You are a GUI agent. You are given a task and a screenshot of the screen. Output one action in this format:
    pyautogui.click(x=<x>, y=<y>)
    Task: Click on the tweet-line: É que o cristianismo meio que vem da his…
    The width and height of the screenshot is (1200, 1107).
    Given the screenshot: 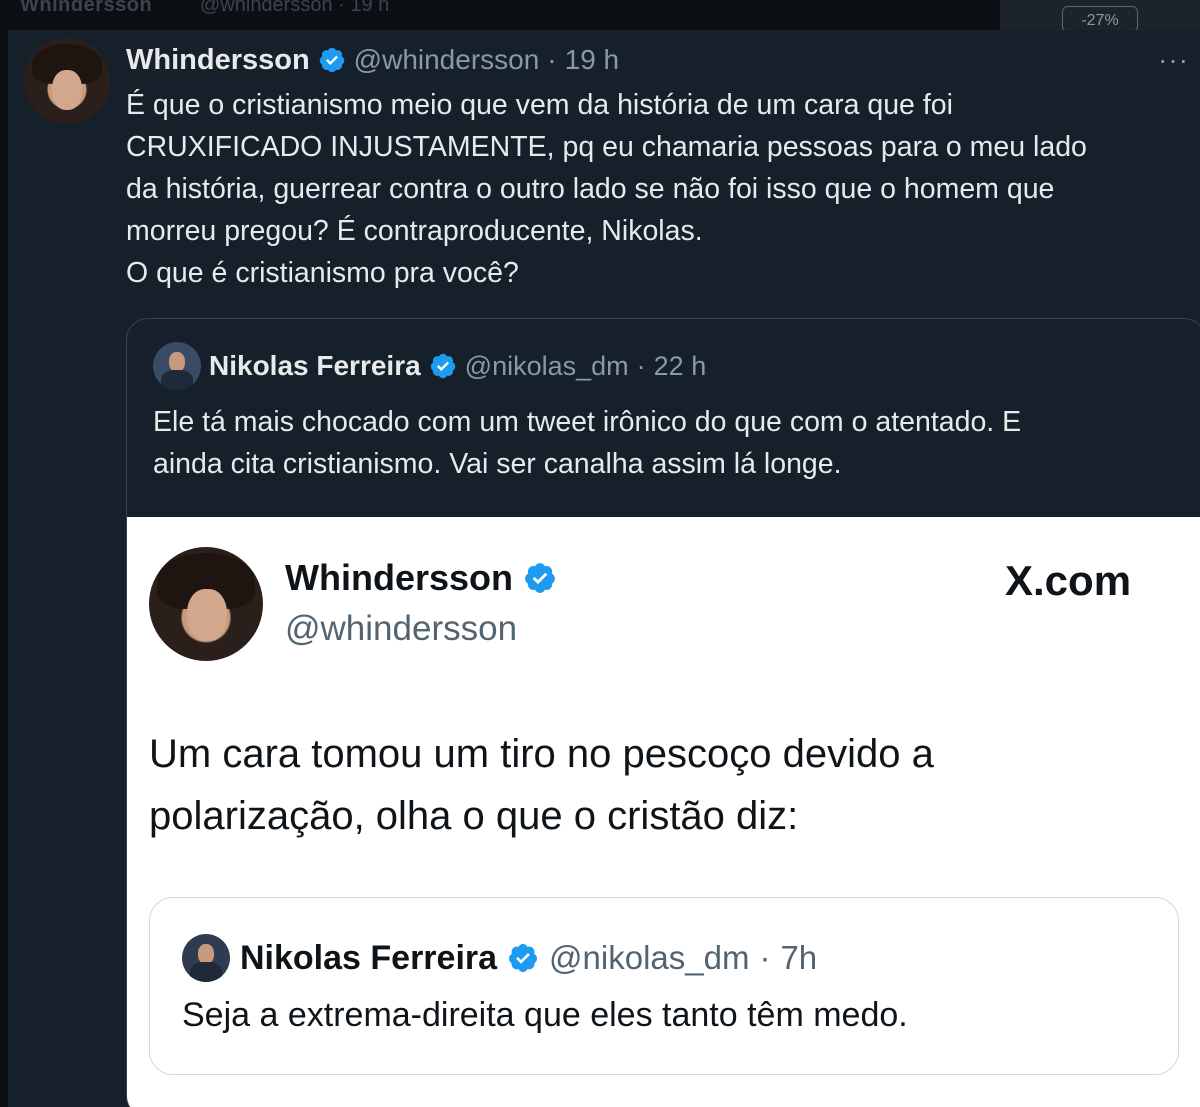 What is the action you would take?
    pyautogui.click(x=539, y=105)
    